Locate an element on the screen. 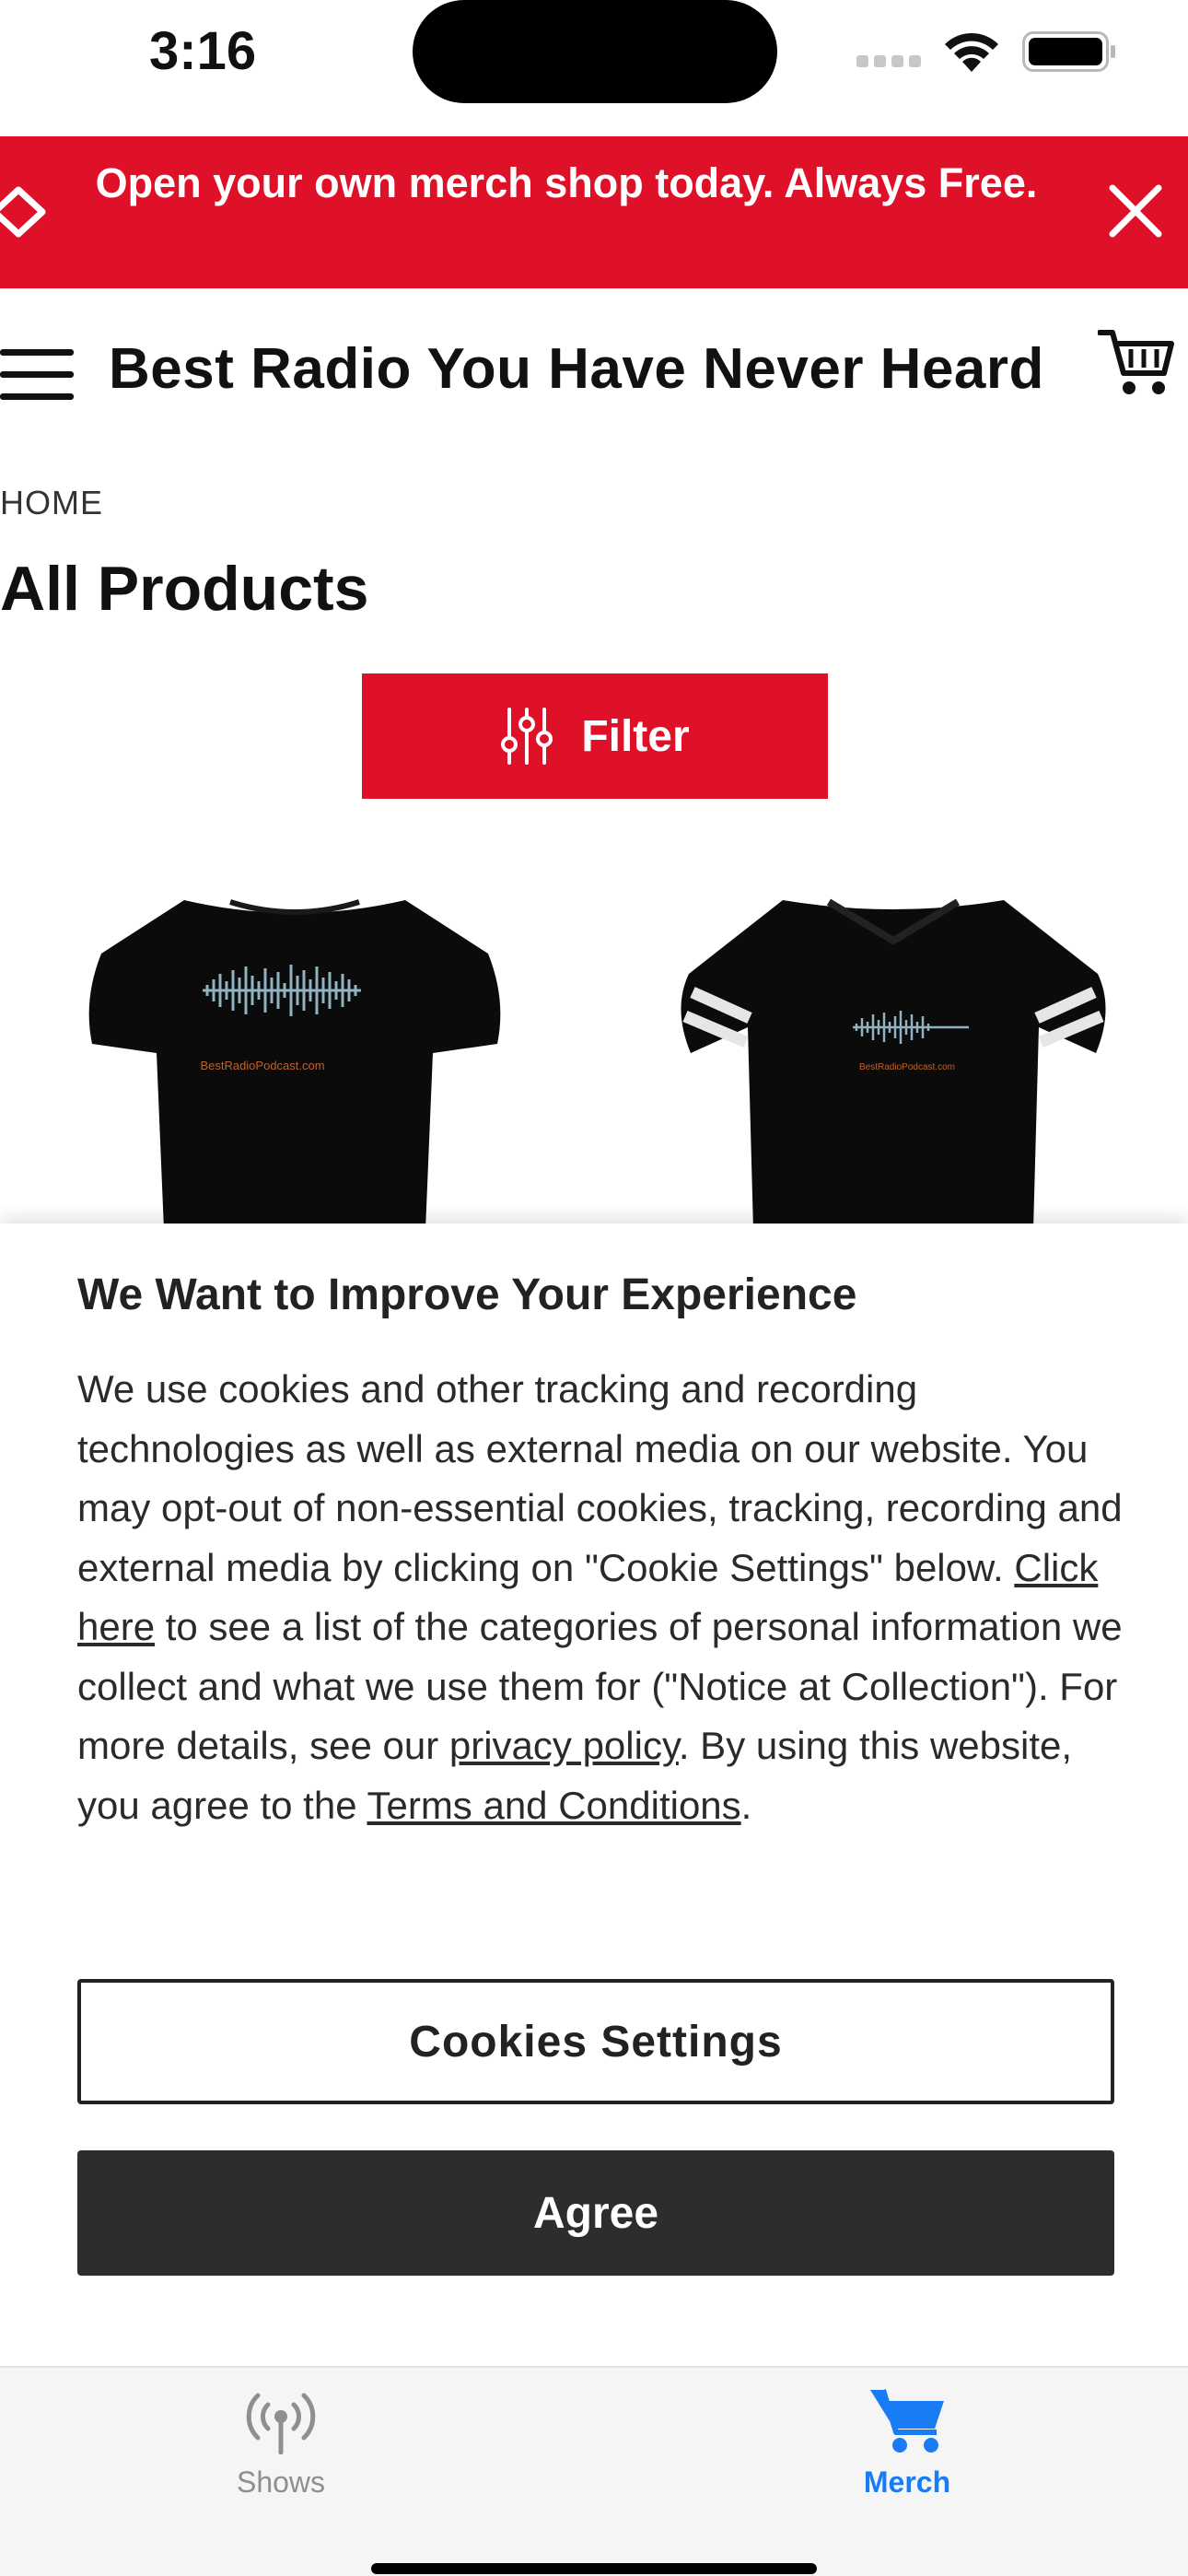 This screenshot has width=1188, height=2576. filter-button: Filter is located at coordinates (595, 736).